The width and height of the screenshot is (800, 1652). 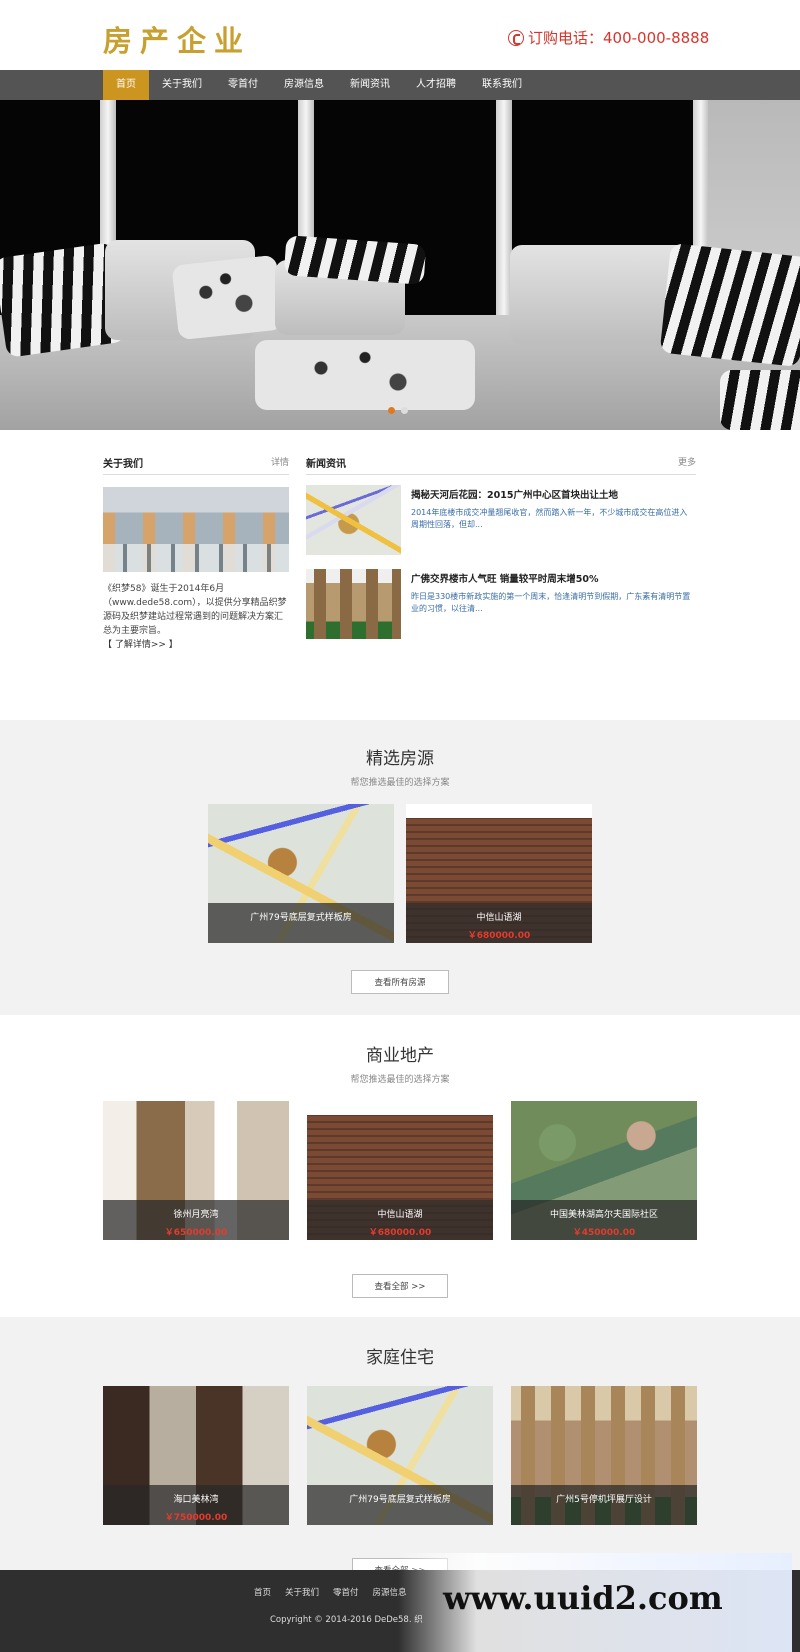 I want to click on footer-link-home: 首页, so click(x=262, y=1592).